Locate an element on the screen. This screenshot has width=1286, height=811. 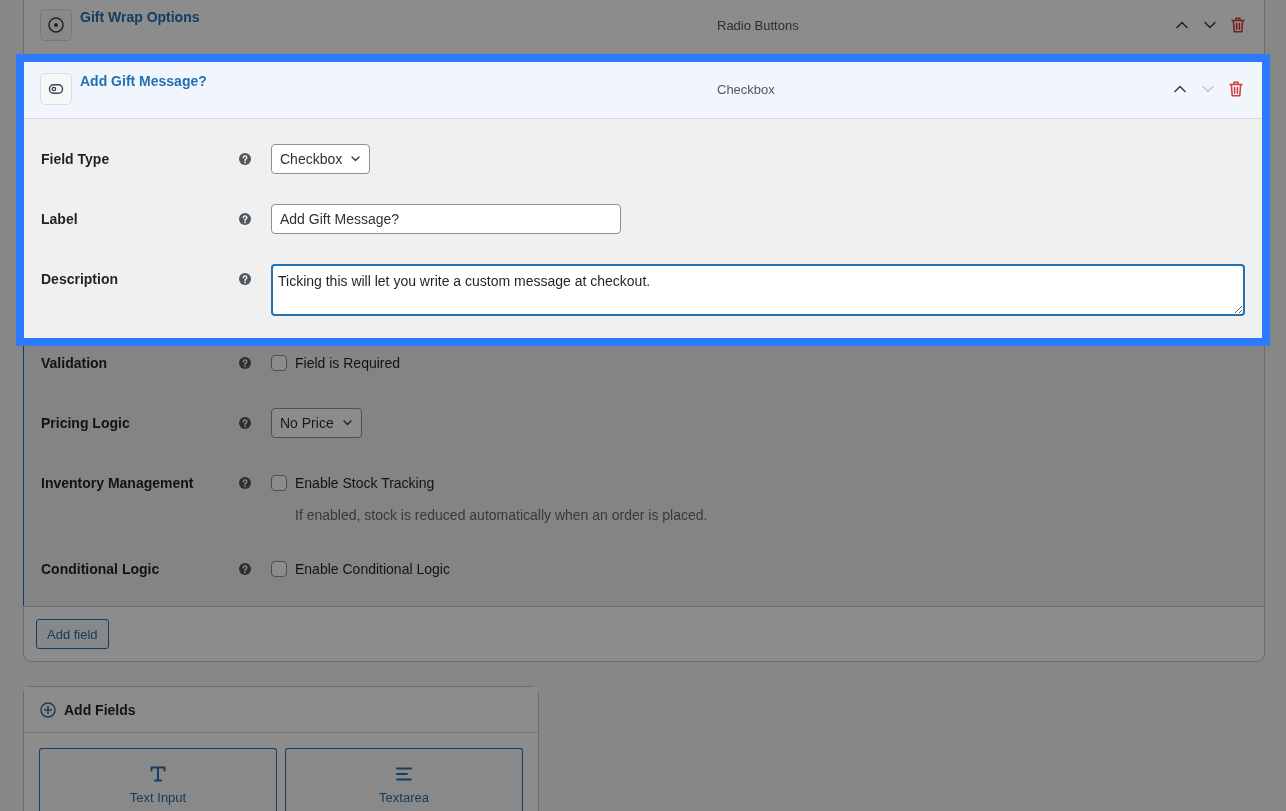
panel-title: Add Fields is located at coordinates (100, 709).